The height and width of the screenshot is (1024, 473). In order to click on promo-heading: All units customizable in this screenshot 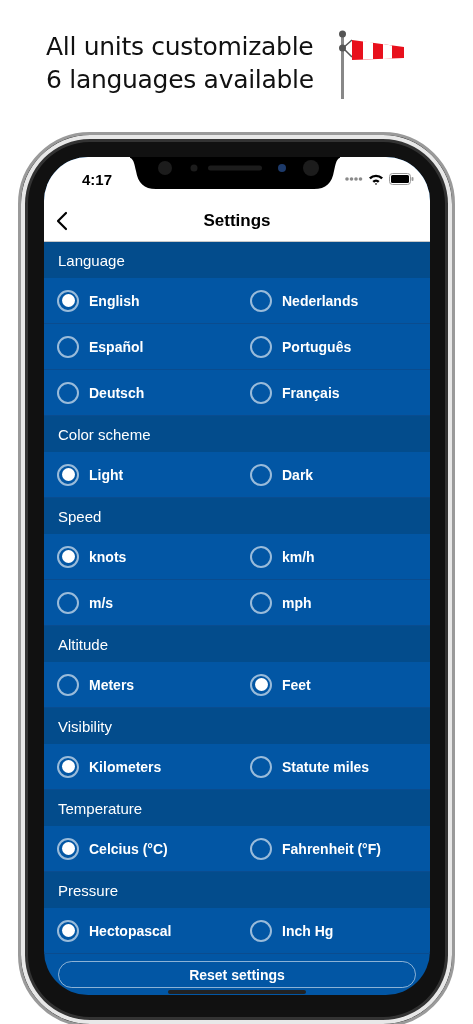, I will do `click(180, 47)`.